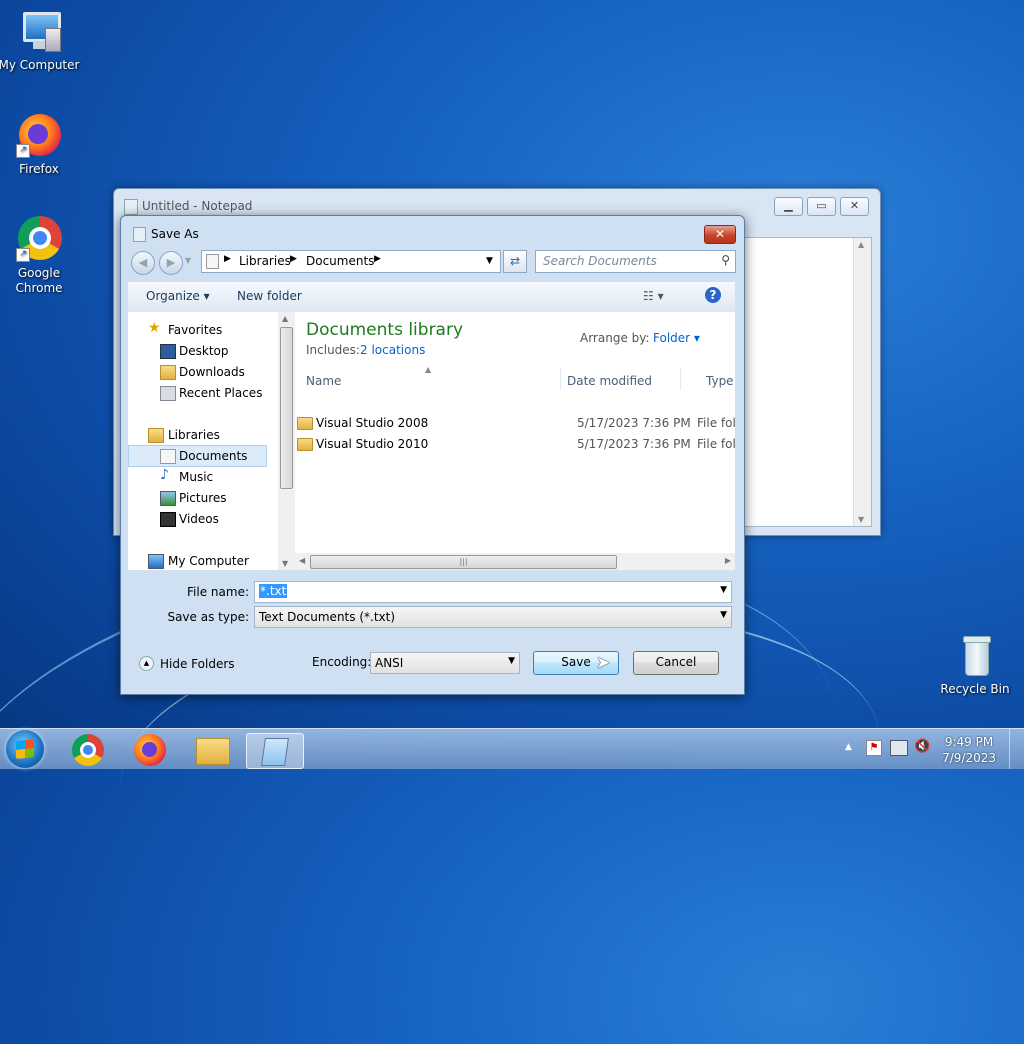 The image size is (1024, 1044). Describe the element at coordinates (707, 379) in the screenshot. I see `column-header-type: Type` at that location.